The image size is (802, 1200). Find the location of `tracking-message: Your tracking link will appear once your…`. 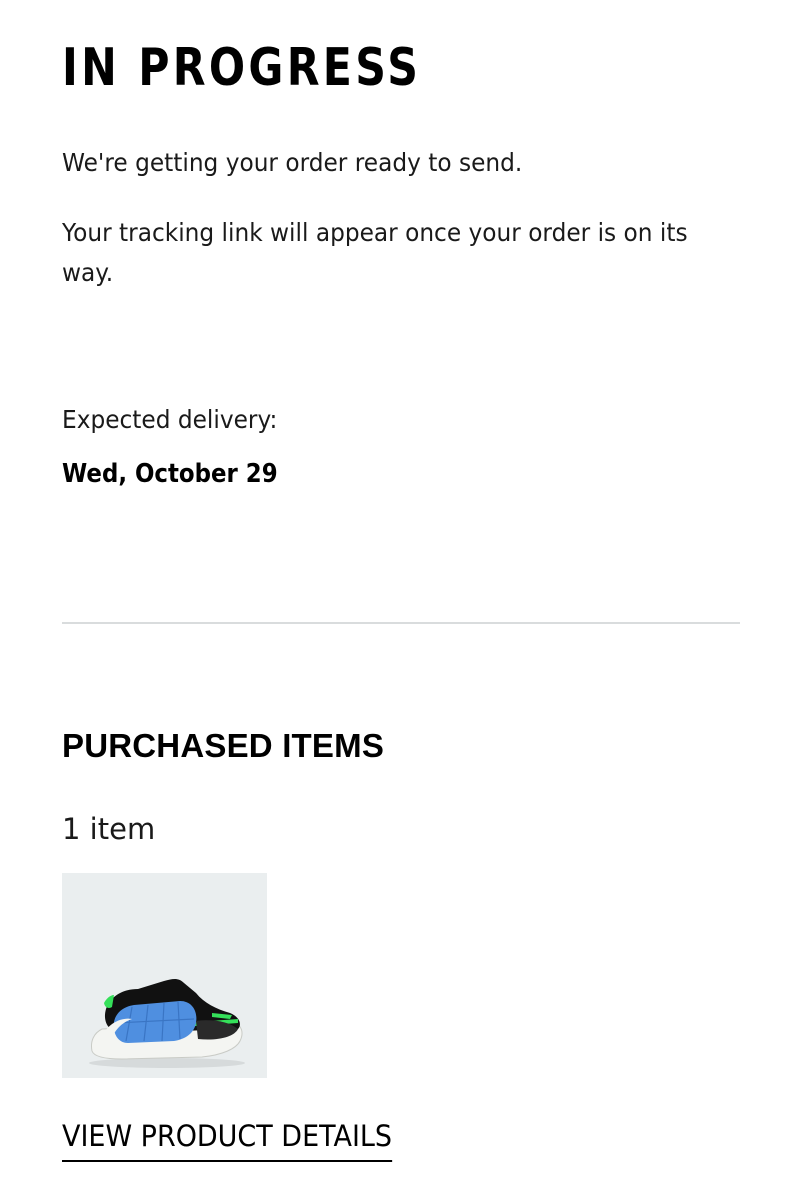

tracking-message: Your tracking link will appear once your… is located at coordinates (375, 252).